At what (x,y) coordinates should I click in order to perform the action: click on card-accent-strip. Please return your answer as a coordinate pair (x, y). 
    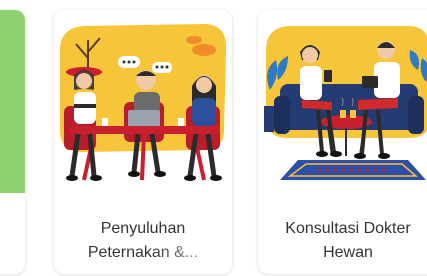
    Looking at the image, I should click on (12, 101).